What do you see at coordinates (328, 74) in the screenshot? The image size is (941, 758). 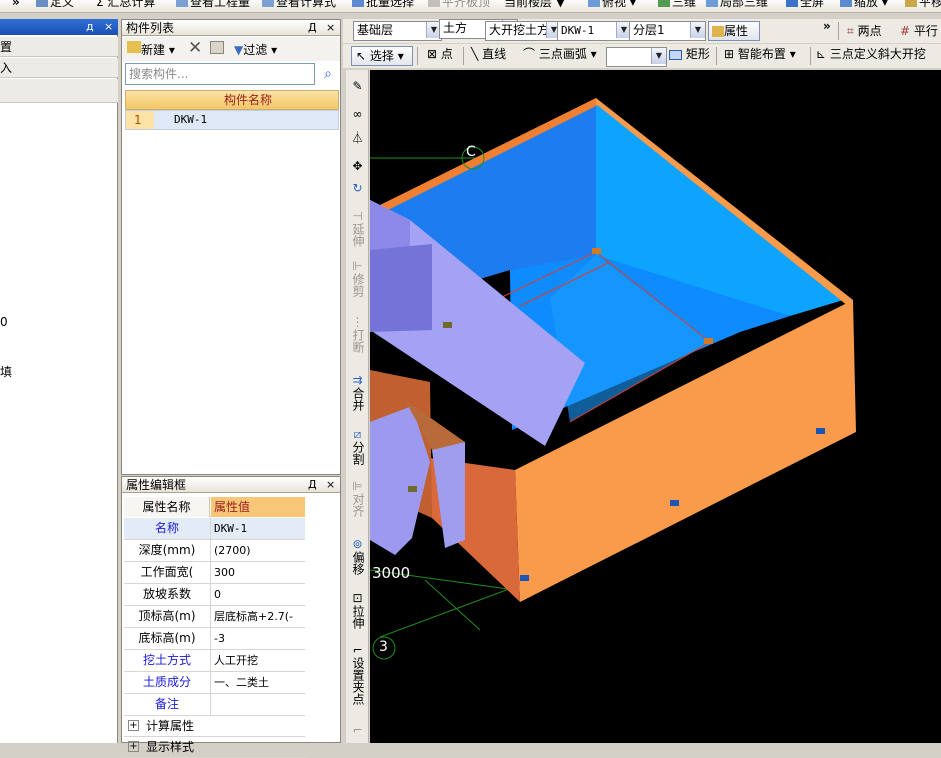 I see `search-icon: ⌕` at bounding box center [328, 74].